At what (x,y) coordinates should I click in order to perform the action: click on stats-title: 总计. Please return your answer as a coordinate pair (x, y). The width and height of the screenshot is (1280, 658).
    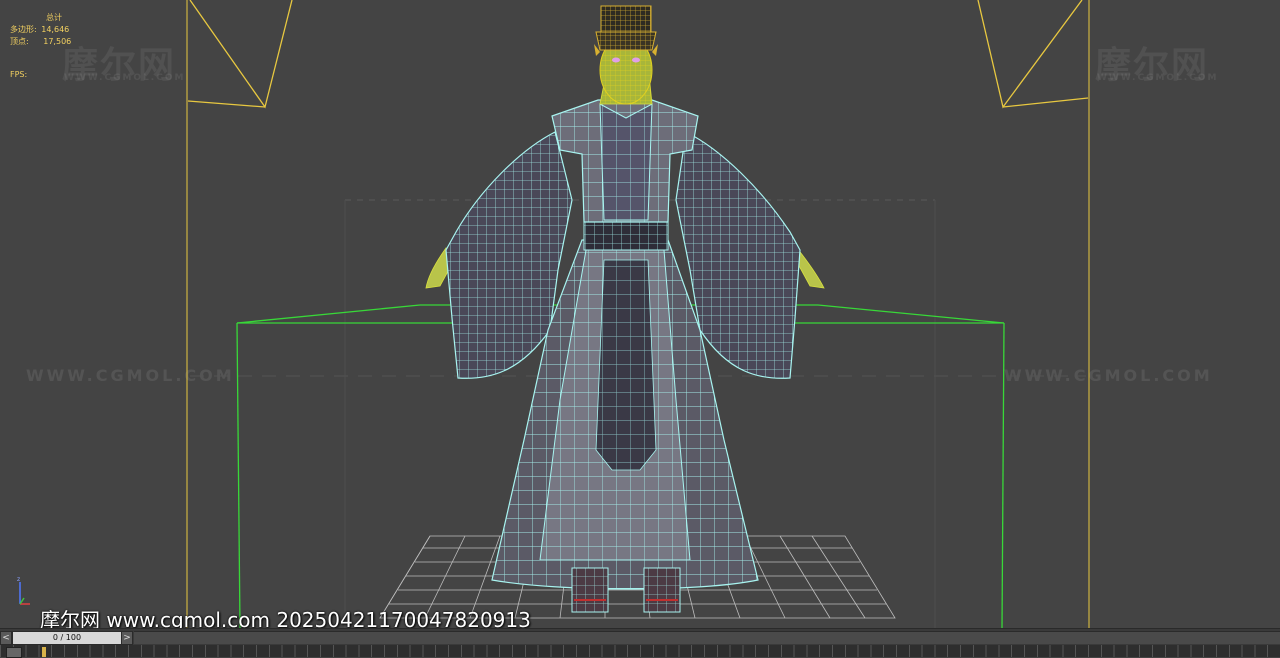
    Looking at the image, I should click on (54, 17).